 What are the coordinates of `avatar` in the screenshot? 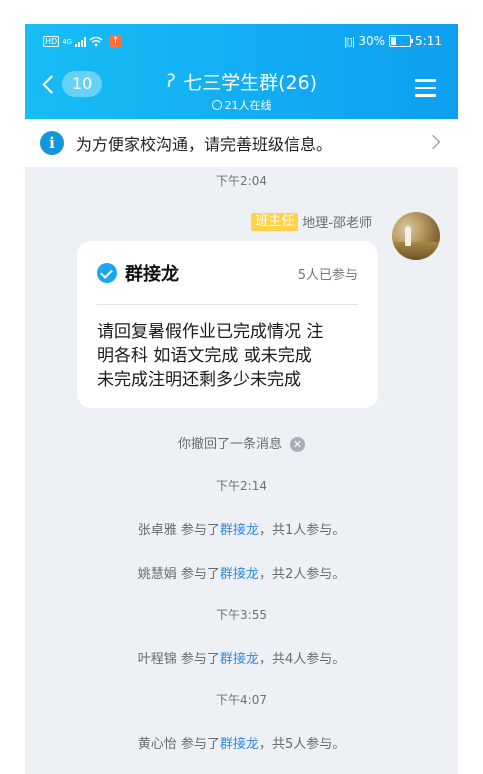 It's located at (416, 236).